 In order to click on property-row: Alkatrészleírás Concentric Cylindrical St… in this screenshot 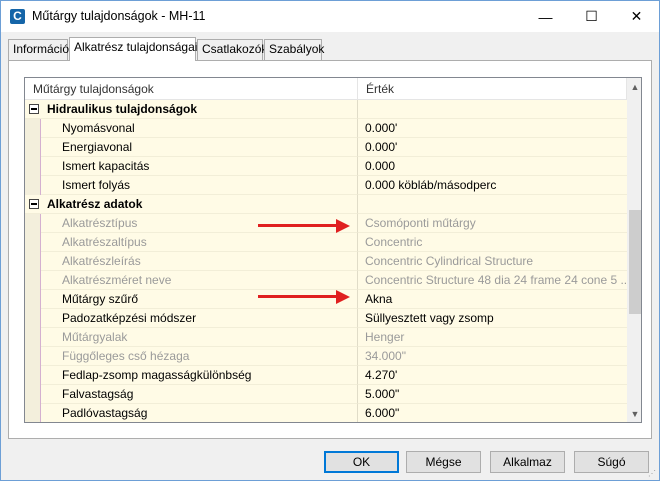, I will do `click(326, 261)`.